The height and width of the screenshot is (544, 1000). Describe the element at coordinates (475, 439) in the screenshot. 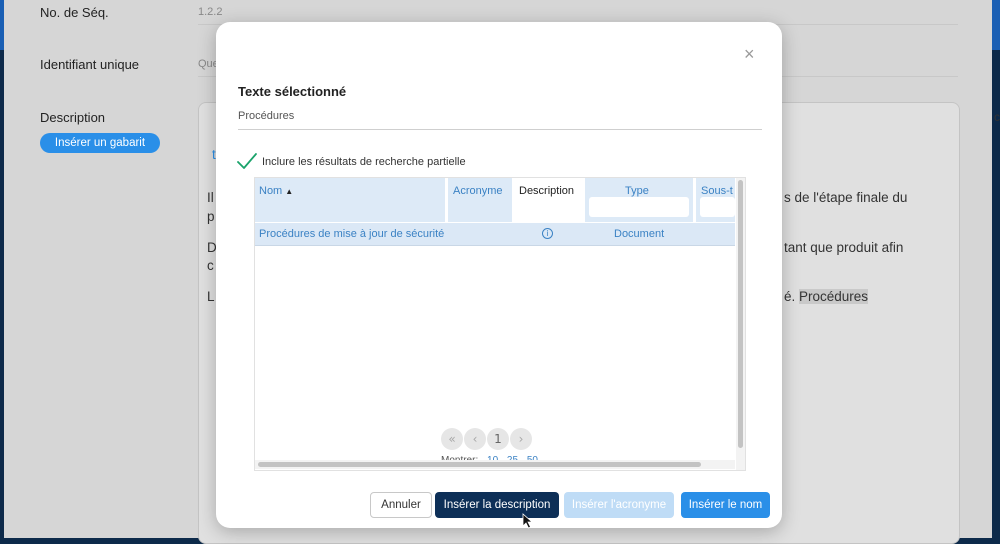

I see `prev-page-icon: ‹` at that location.